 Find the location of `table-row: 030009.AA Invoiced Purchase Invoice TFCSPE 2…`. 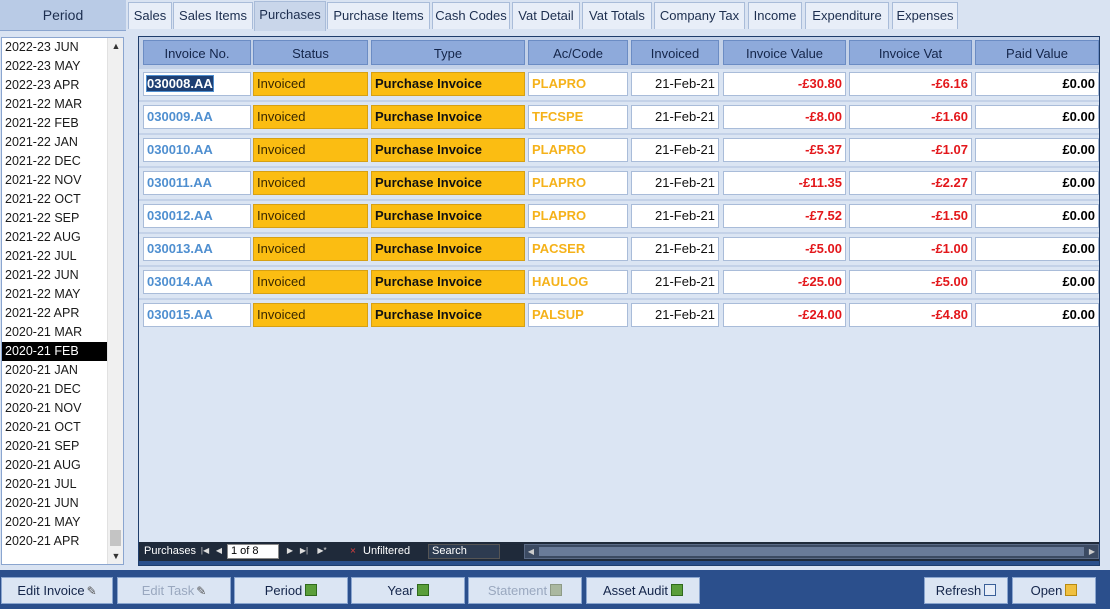

table-row: 030009.AA Invoiced Purchase Invoice TFCSPE 2… is located at coordinates (619, 116).